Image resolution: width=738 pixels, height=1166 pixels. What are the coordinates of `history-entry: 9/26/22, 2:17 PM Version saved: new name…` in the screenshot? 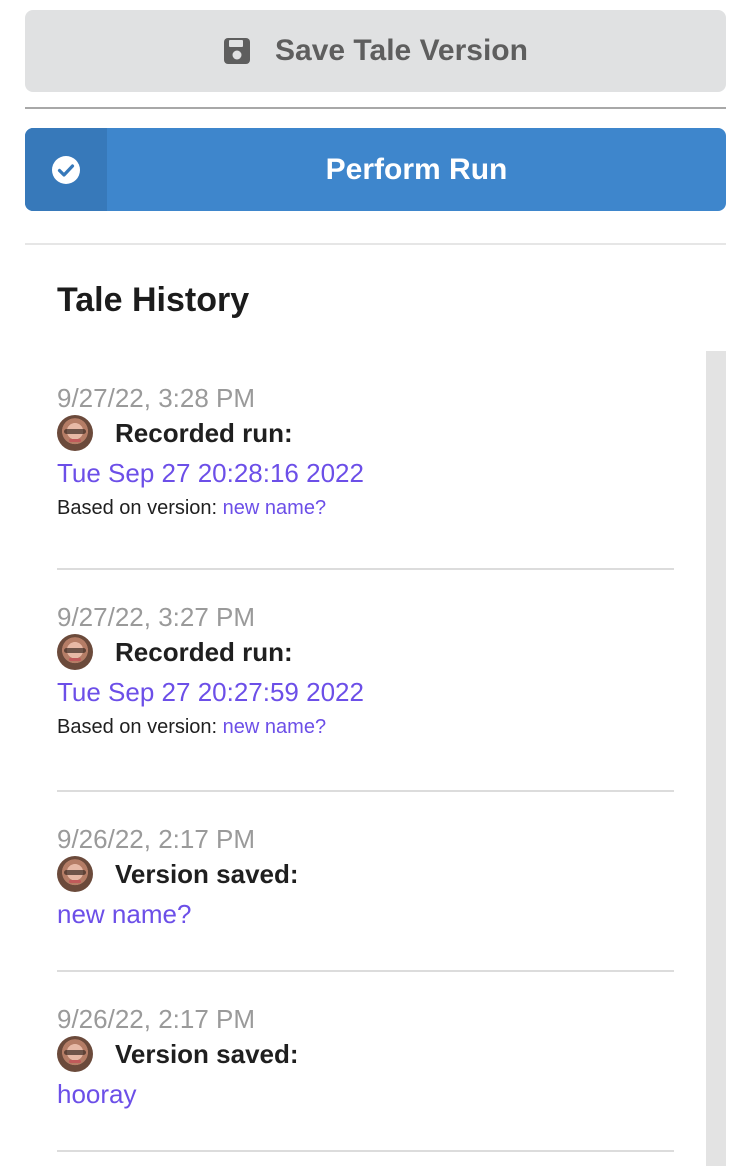 It's located at (365, 882).